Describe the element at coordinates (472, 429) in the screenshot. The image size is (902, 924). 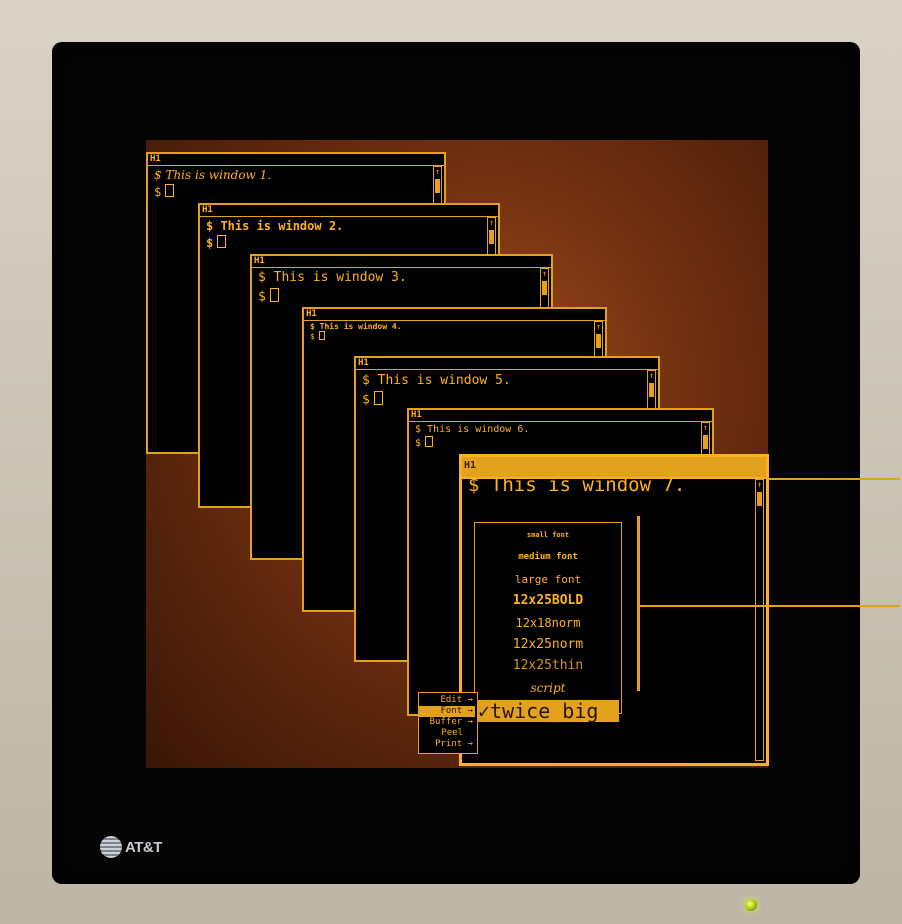
I see `terminal-line: $ This is window 6.` at that location.